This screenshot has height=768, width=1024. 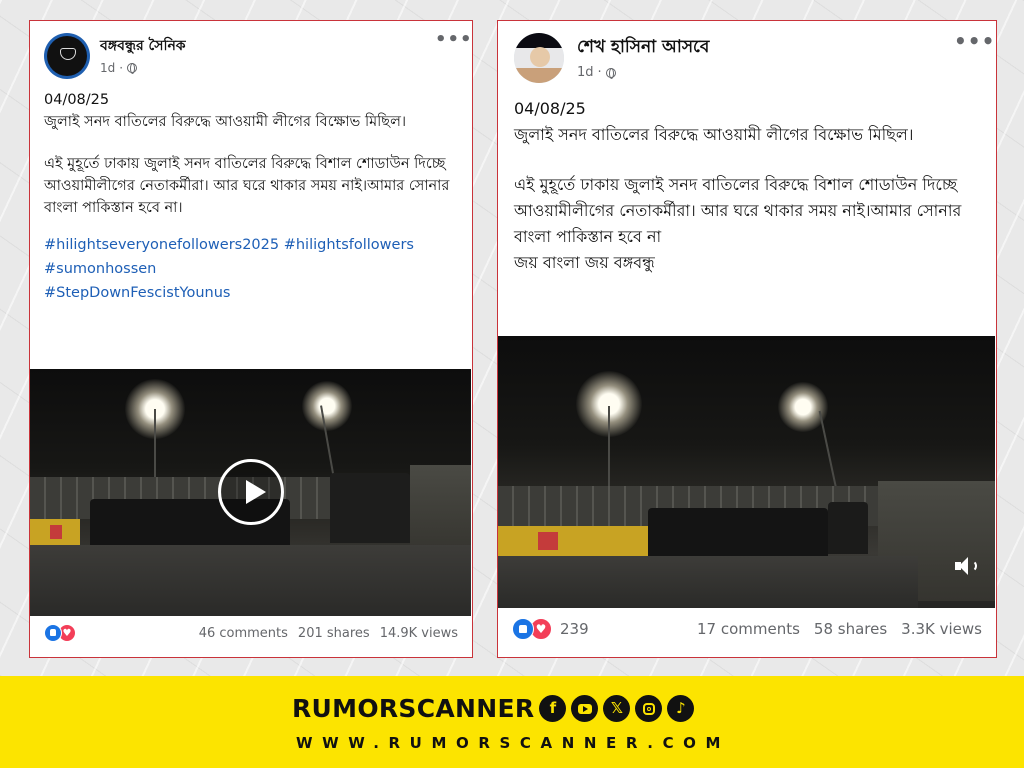 I want to click on reactions, so click(x=60, y=633).